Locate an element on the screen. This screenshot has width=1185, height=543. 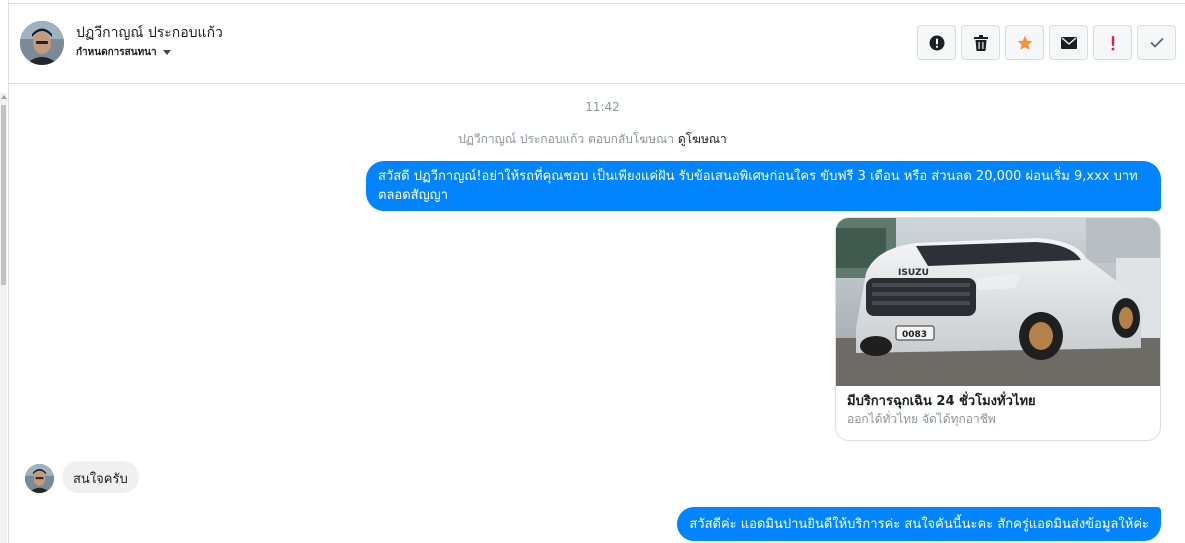
scrollbar is located at coordinates (3, 318).